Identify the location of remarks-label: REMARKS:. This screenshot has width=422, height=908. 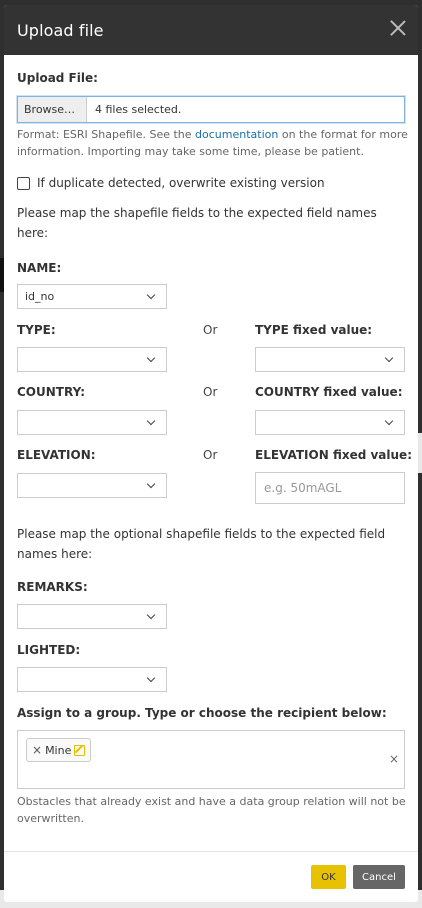
(52, 587).